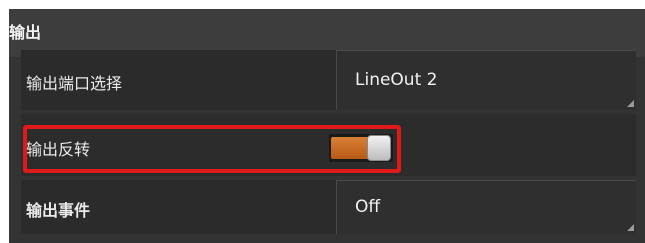  I want to click on highlight-annotation-box, so click(212, 149).